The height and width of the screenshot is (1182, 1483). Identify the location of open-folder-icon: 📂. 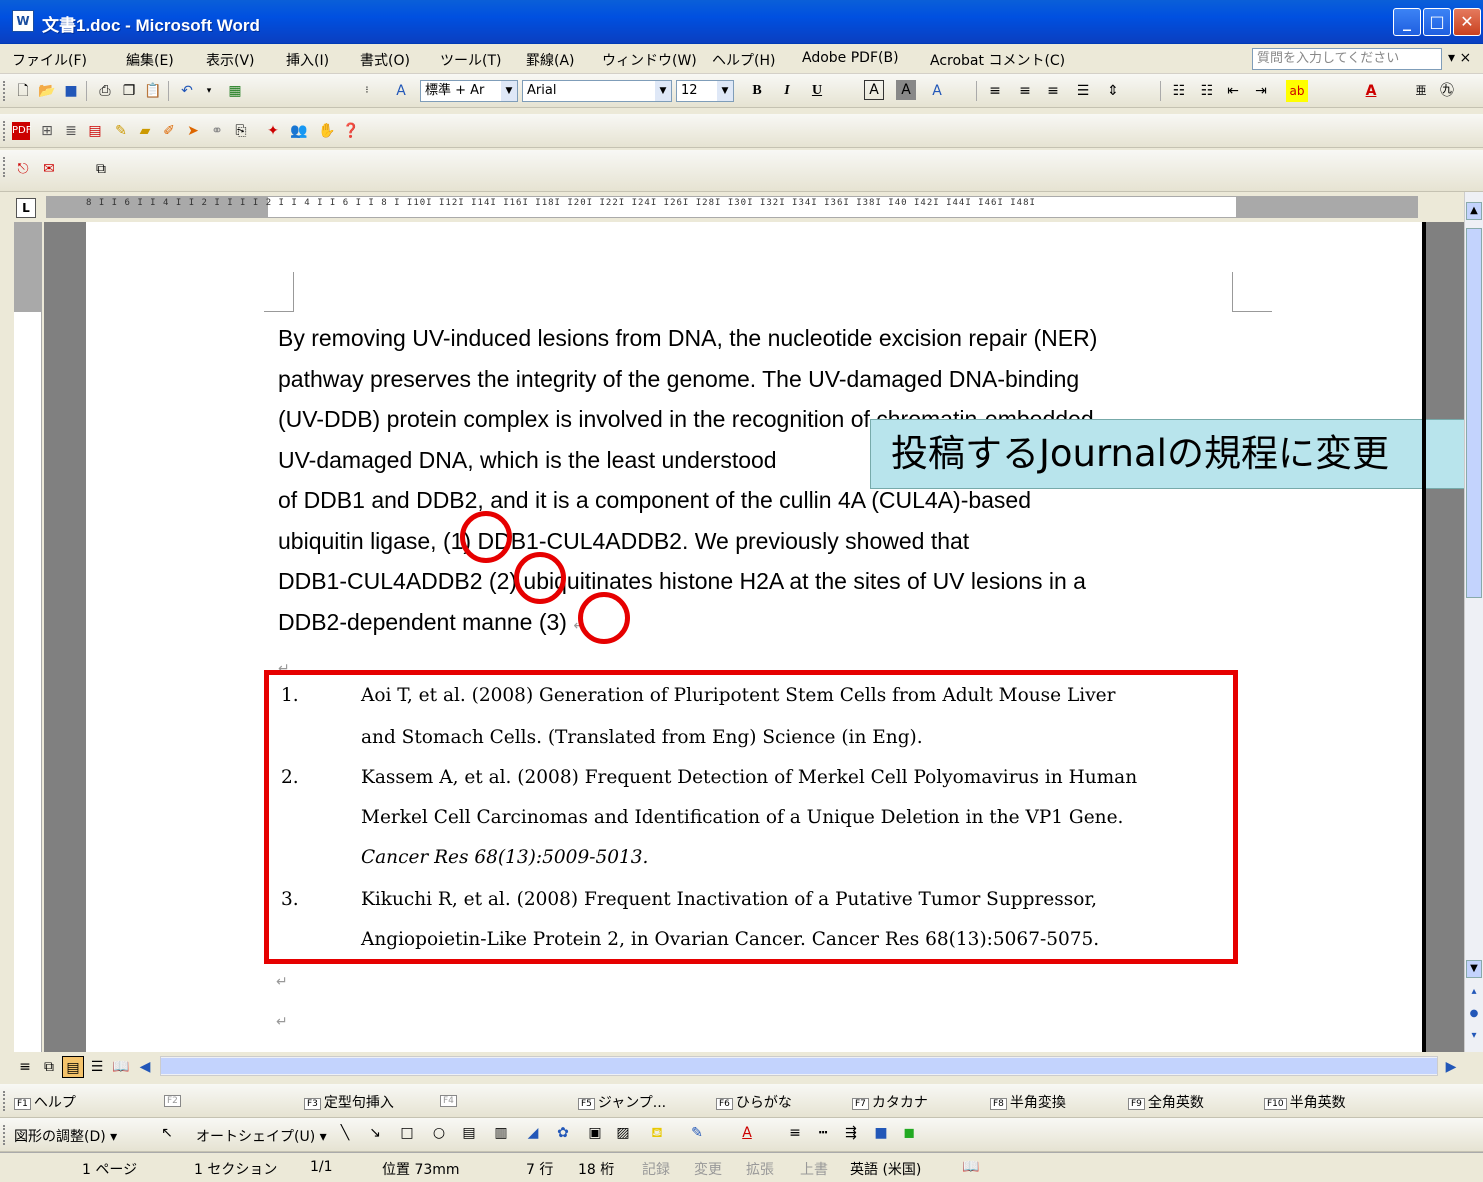
(47, 91).